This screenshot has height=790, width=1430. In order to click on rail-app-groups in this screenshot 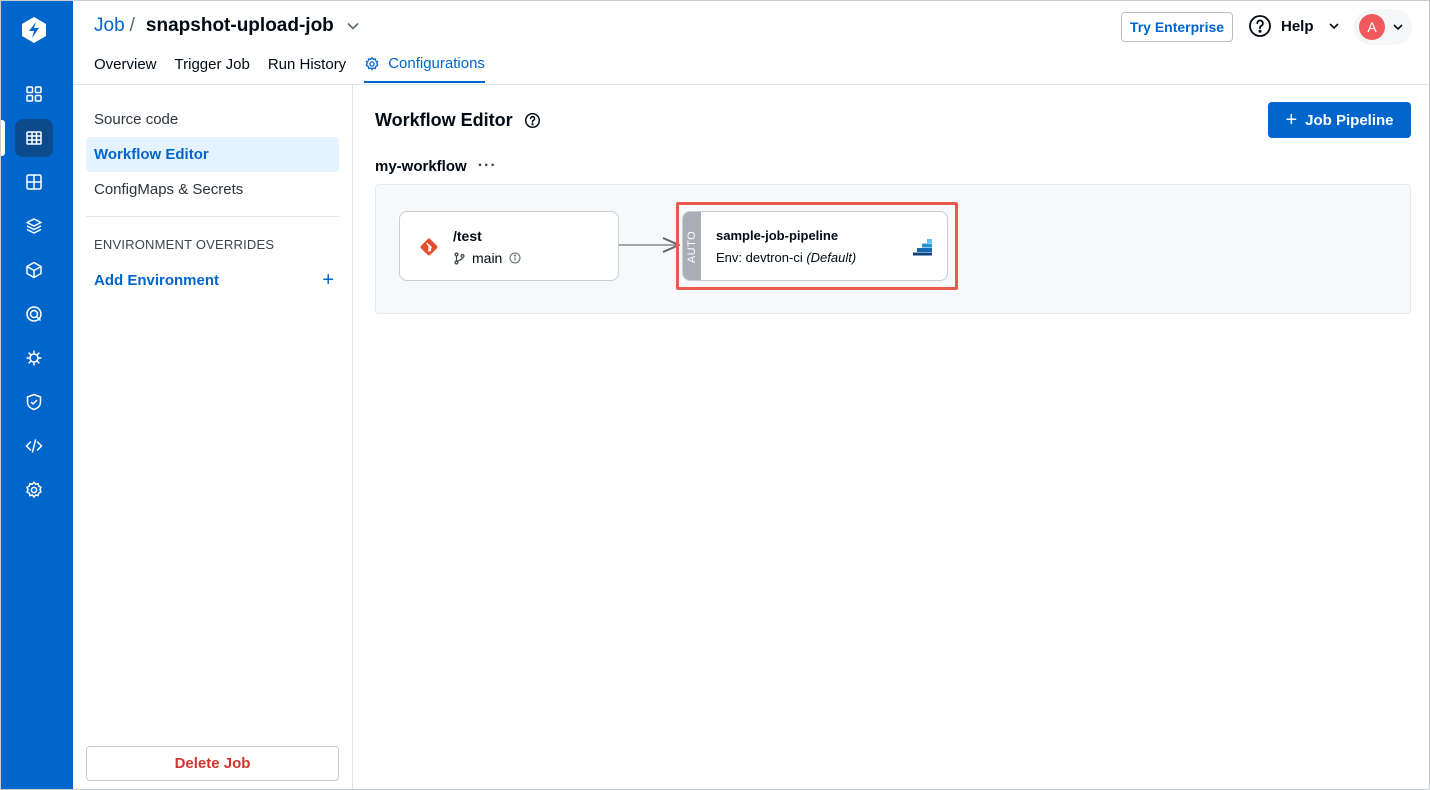, I will do `click(34, 182)`.